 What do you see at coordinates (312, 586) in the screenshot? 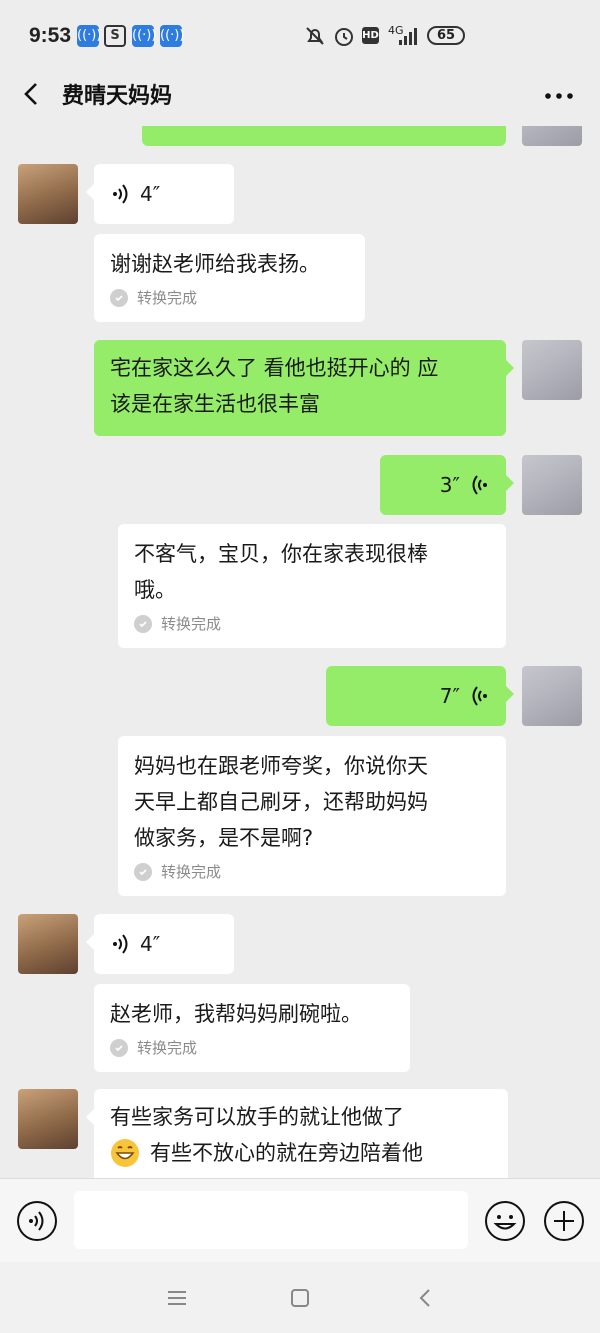
I see `voice-transcript: 不客气，宝贝，你在家表现很棒 哦。 转换完成` at bounding box center [312, 586].